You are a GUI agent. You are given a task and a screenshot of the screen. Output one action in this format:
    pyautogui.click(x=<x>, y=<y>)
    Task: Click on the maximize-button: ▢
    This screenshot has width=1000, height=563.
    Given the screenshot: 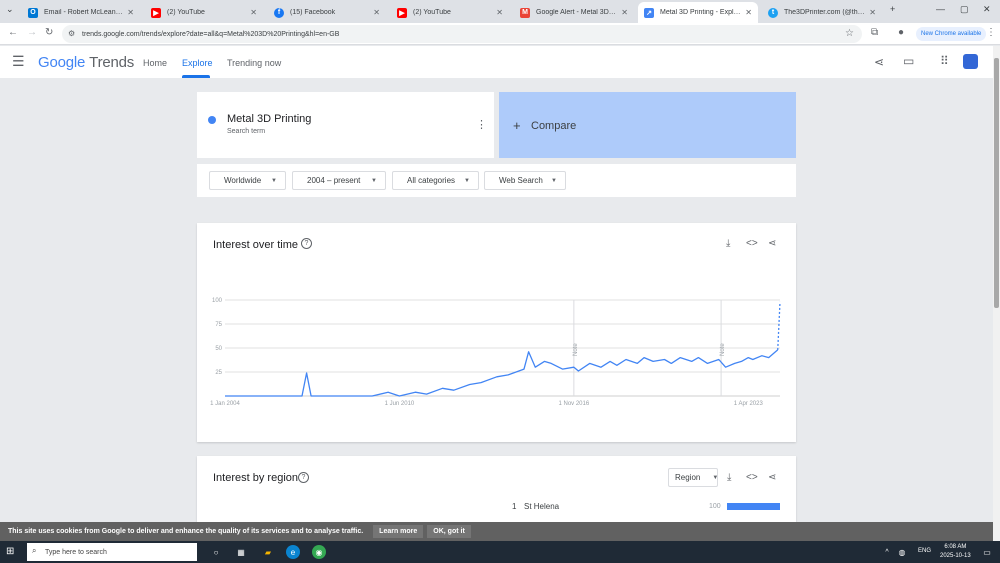 What is the action you would take?
    pyautogui.click(x=964, y=9)
    